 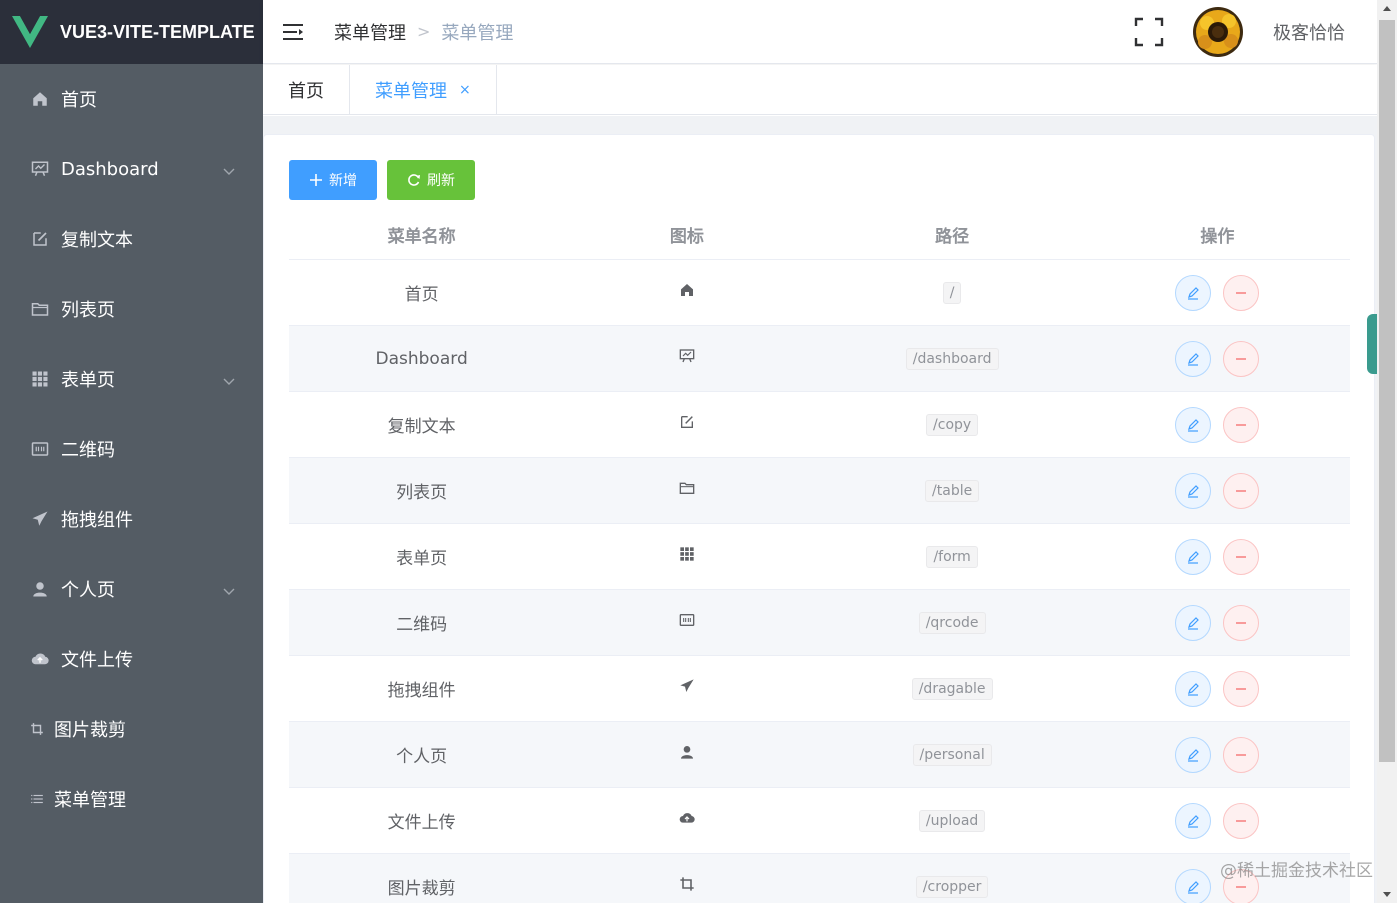 What do you see at coordinates (1372, 344) in the screenshot?
I see `side-drawer-handle` at bounding box center [1372, 344].